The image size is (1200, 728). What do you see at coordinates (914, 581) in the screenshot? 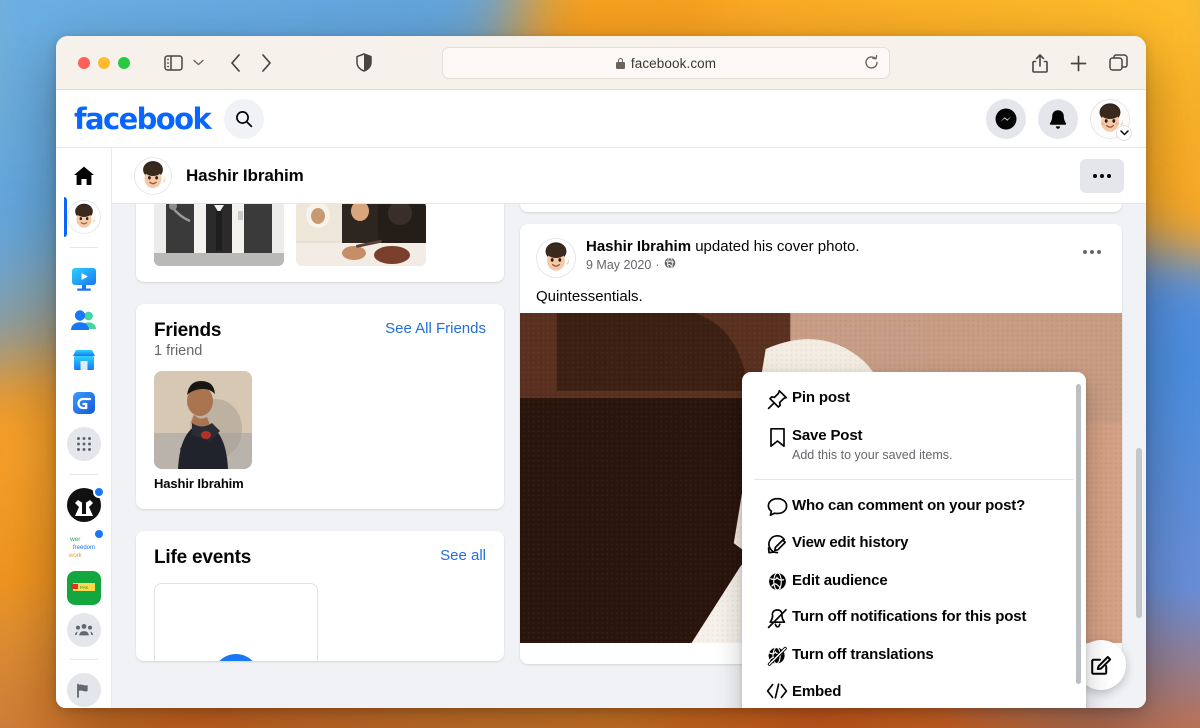
I see `menu-item-edit-audience: Edit audience` at bounding box center [914, 581].